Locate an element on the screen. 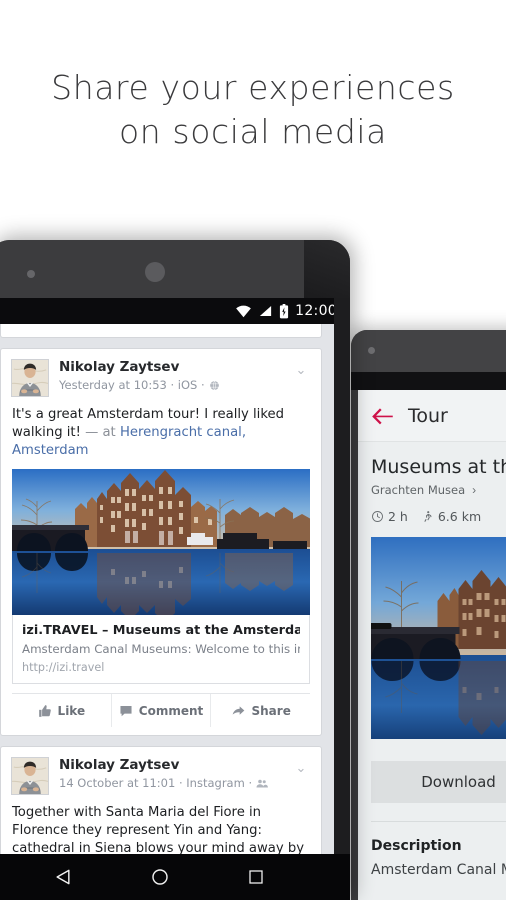 Image resolution: width=506 pixels, height=900 pixels. chevron-right-icon: › is located at coordinates (474, 490).